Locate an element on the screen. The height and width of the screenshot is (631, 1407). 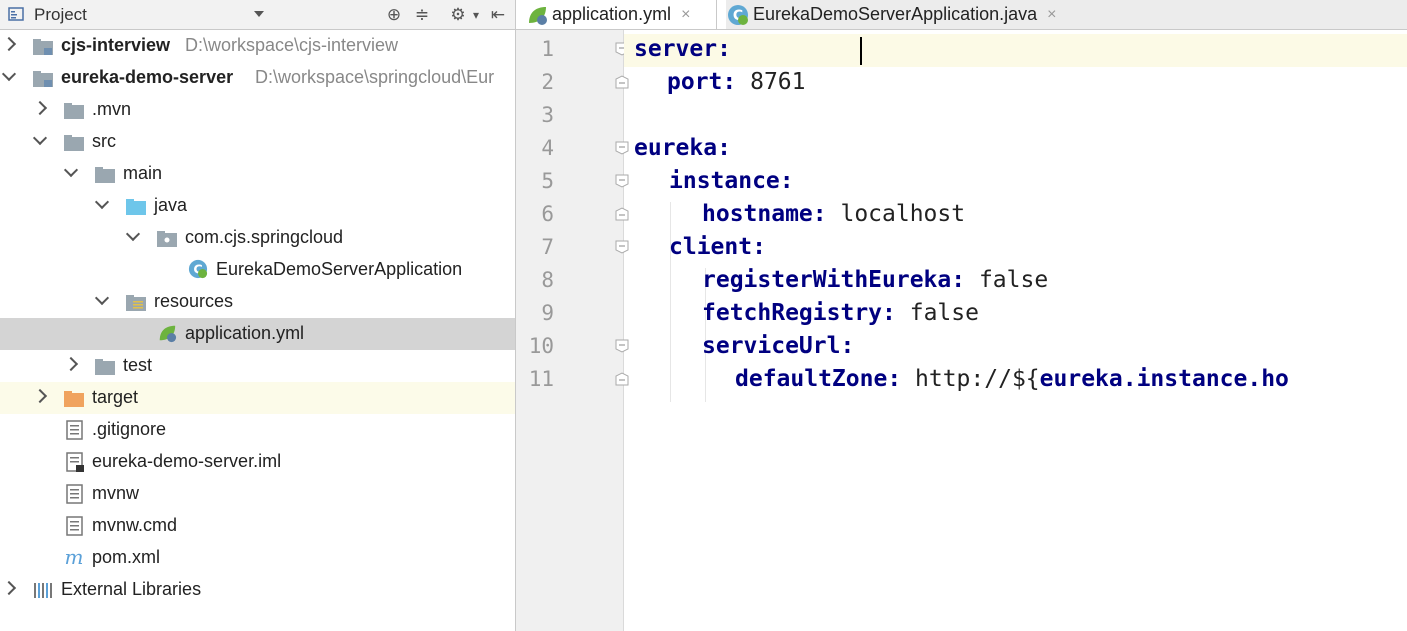
tree-item-test: test is located at coordinates (257, 366).